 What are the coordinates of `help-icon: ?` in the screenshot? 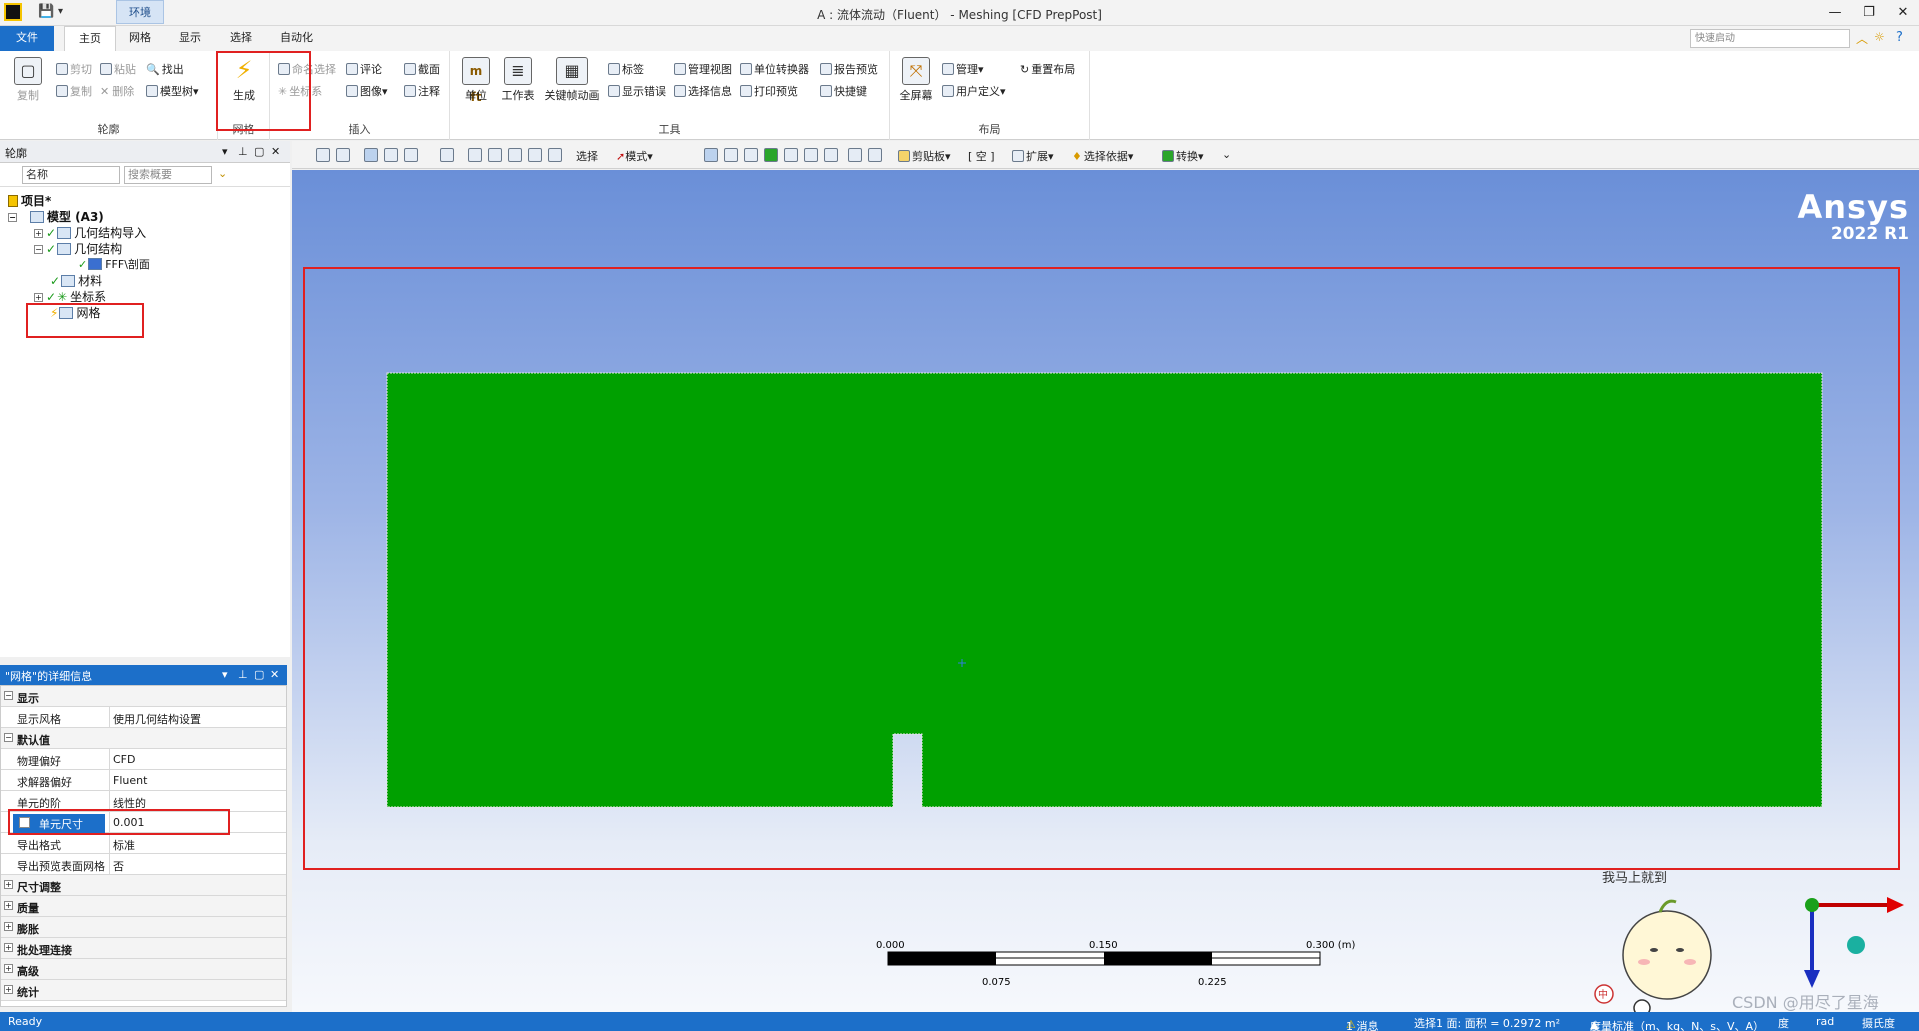 It's located at (1899, 37).